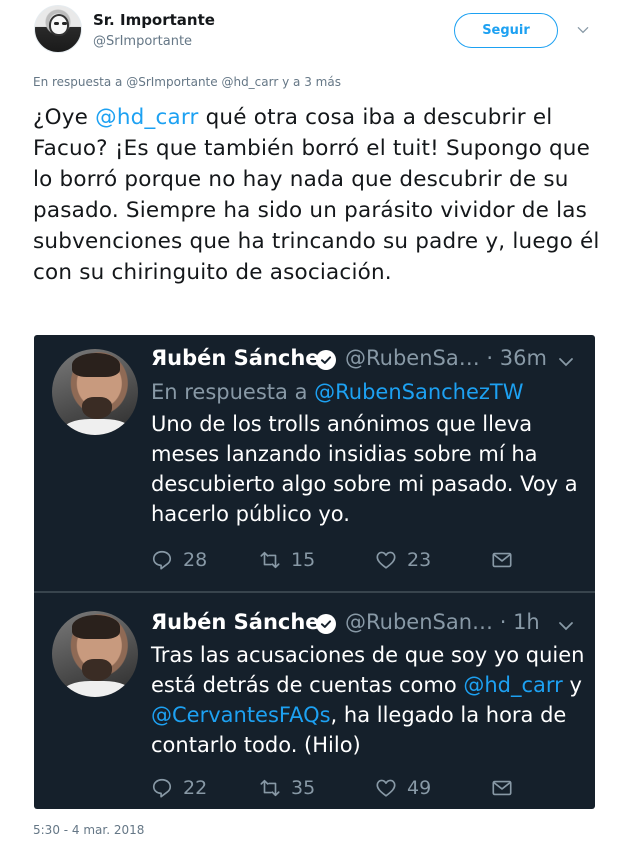 Image resolution: width=629 pixels, height=850 pixels. I want to click on embedded-time: · 36m, so click(516, 358).